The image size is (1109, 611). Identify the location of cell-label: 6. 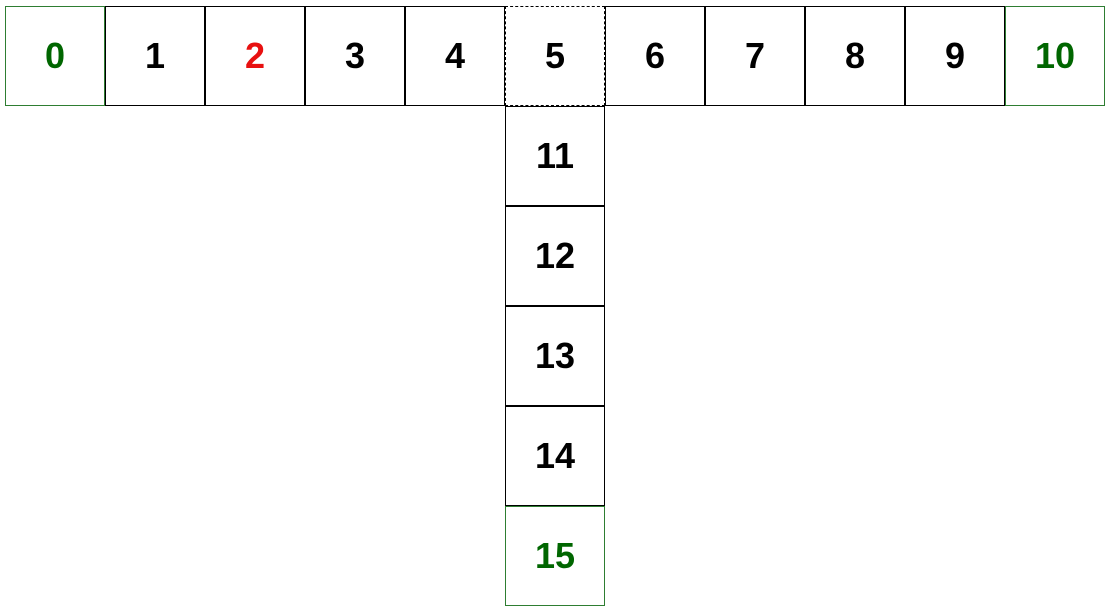
(655, 55).